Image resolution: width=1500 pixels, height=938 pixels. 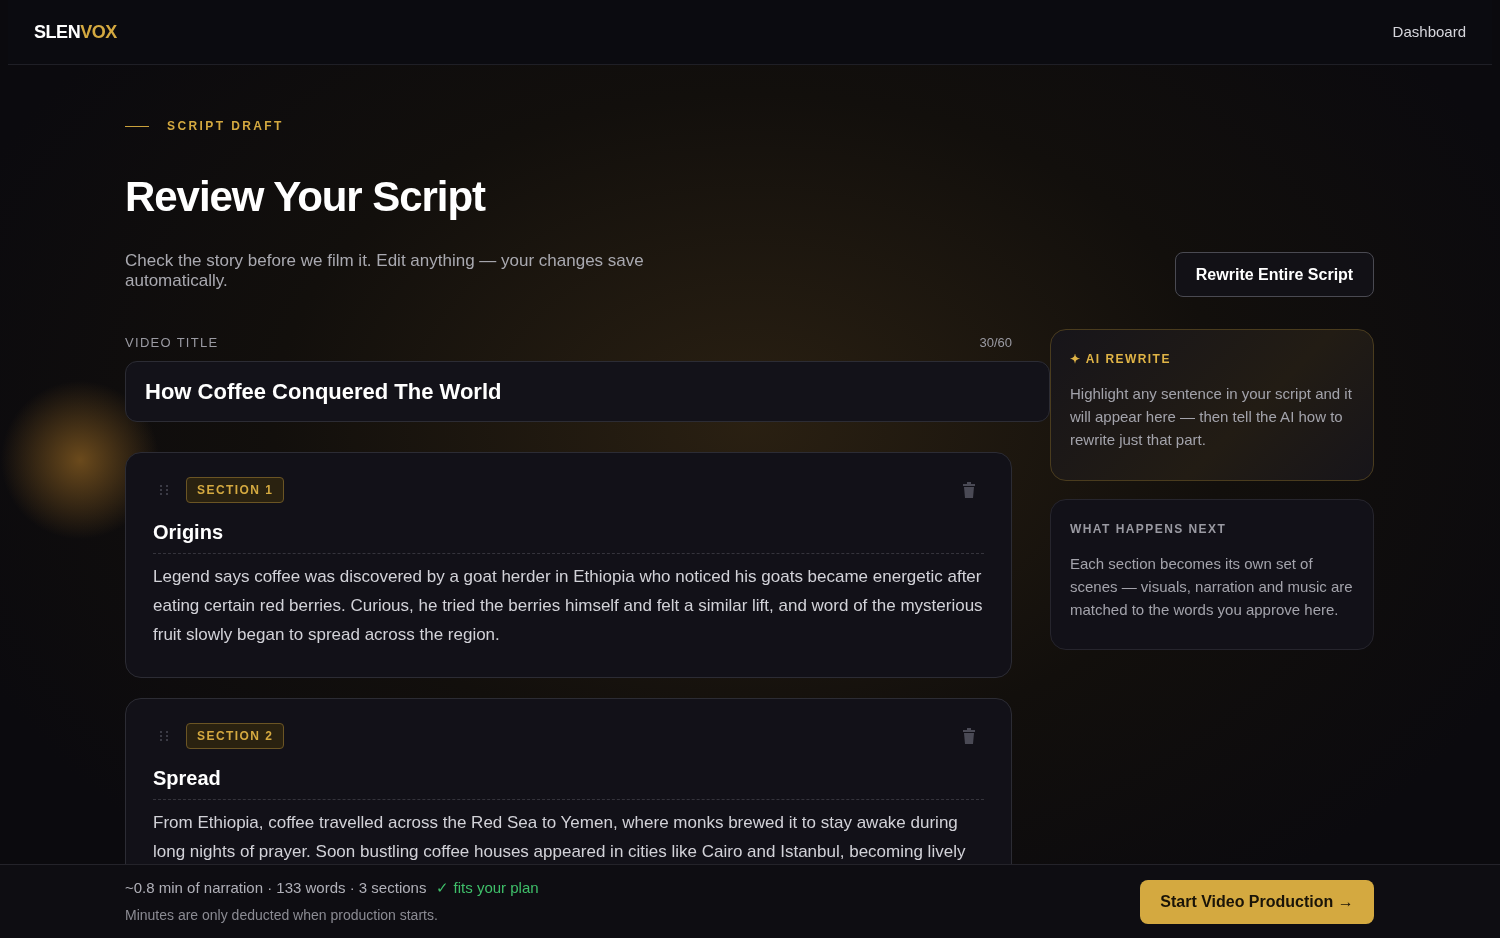 What do you see at coordinates (306, 197) in the screenshot?
I see `page-heading: Review Your Script` at bounding box center [306, 197].